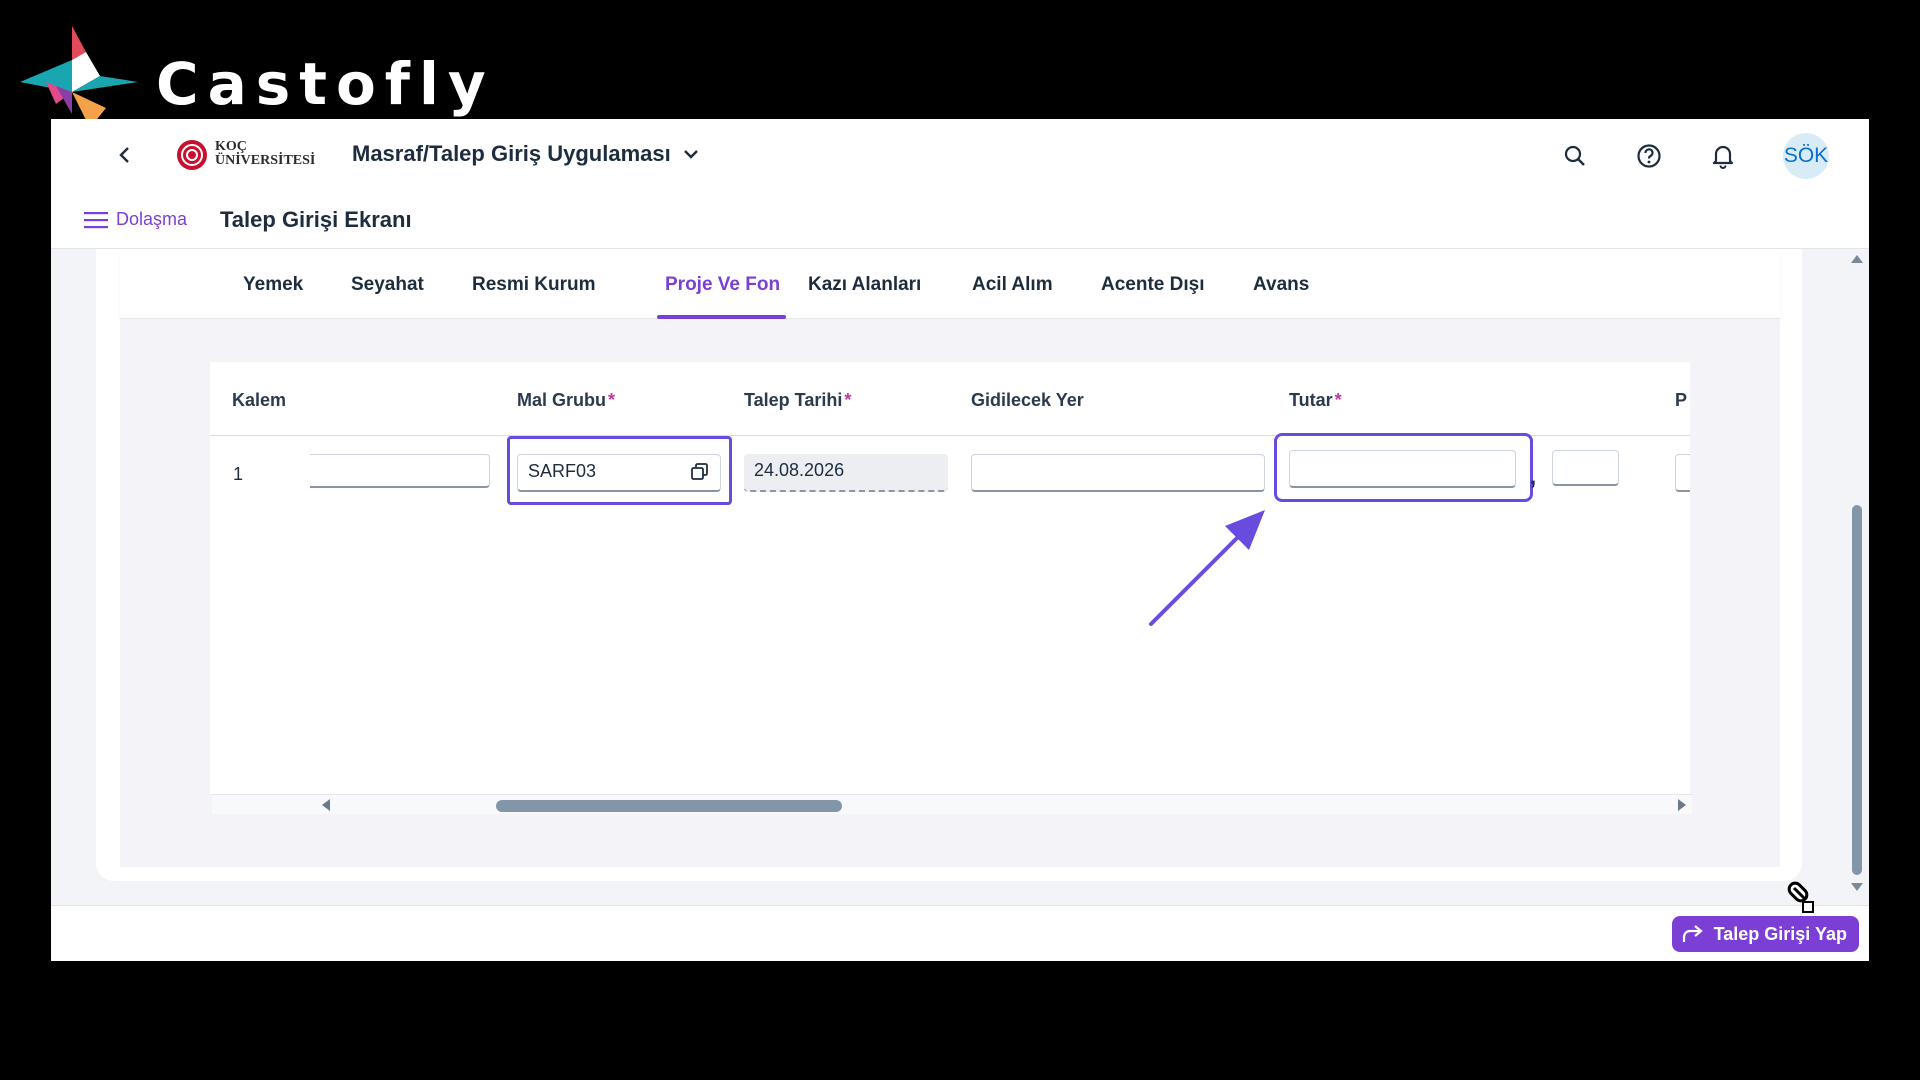  Describe the element at coordinates (1207, 568) in the screenshot. I see `annotation-arrow-icon` at that location.